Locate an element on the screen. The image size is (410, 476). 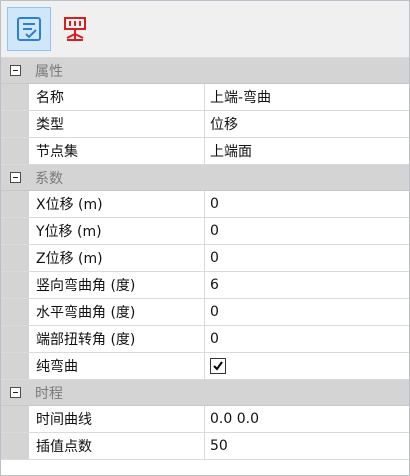
section-label: 属性 is located at coordinates (49, 71).